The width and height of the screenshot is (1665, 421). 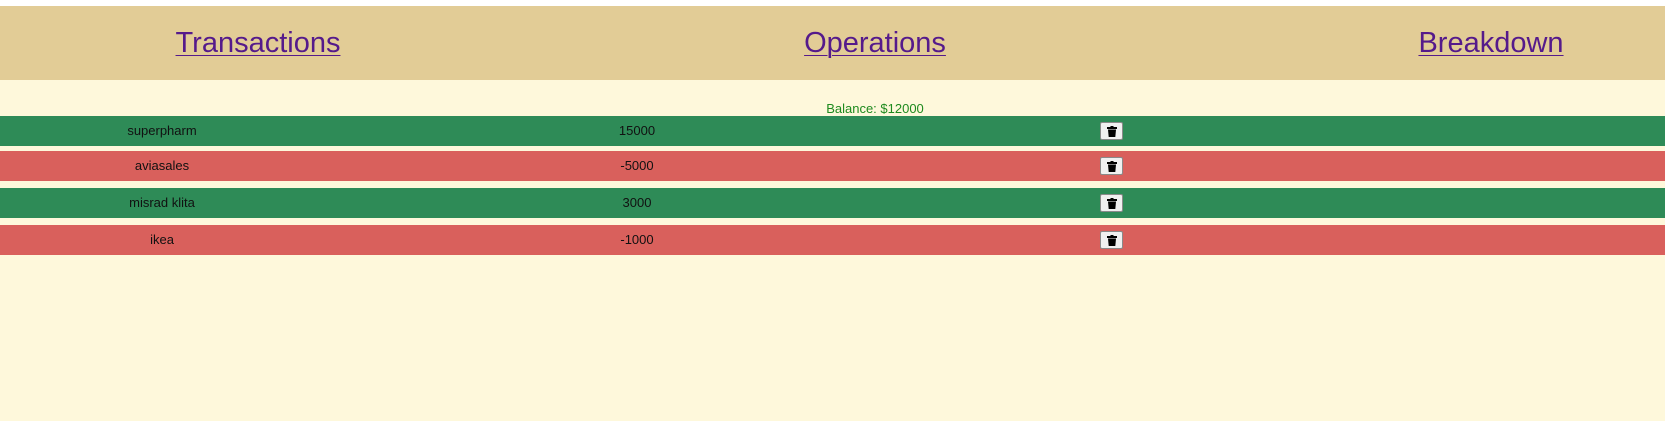 I want to click on balance-text: Balance: $12000, so click(x=875, y=108).